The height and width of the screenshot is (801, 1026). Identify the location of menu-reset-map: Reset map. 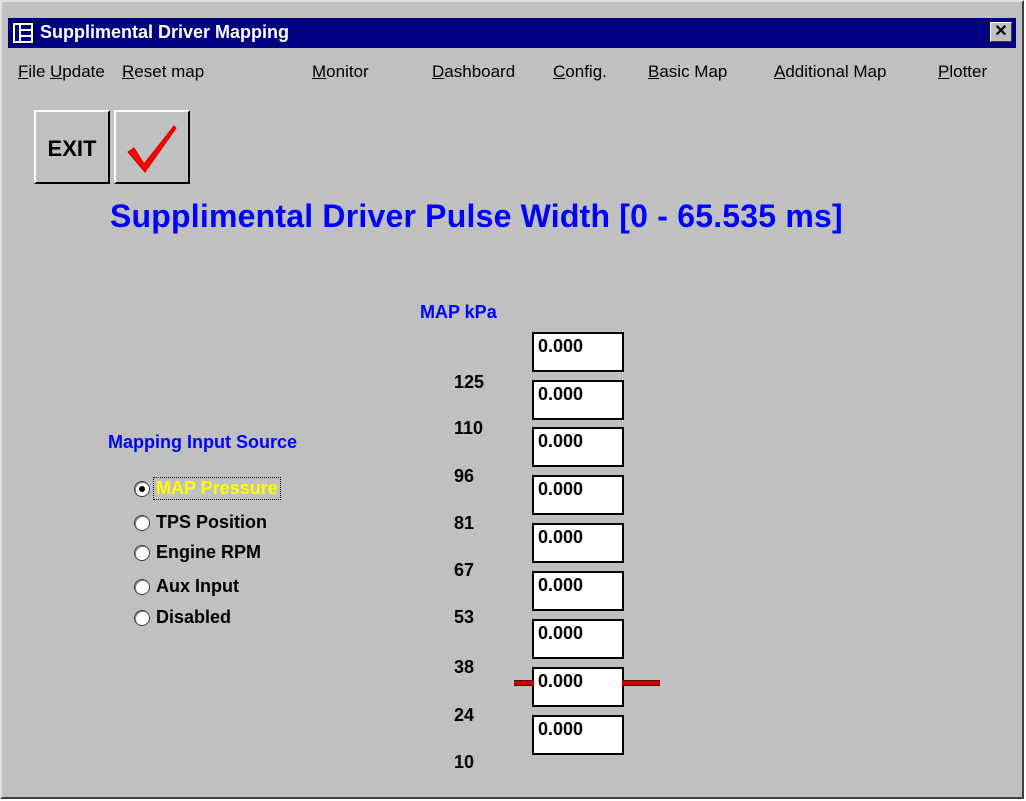
(163, 72).